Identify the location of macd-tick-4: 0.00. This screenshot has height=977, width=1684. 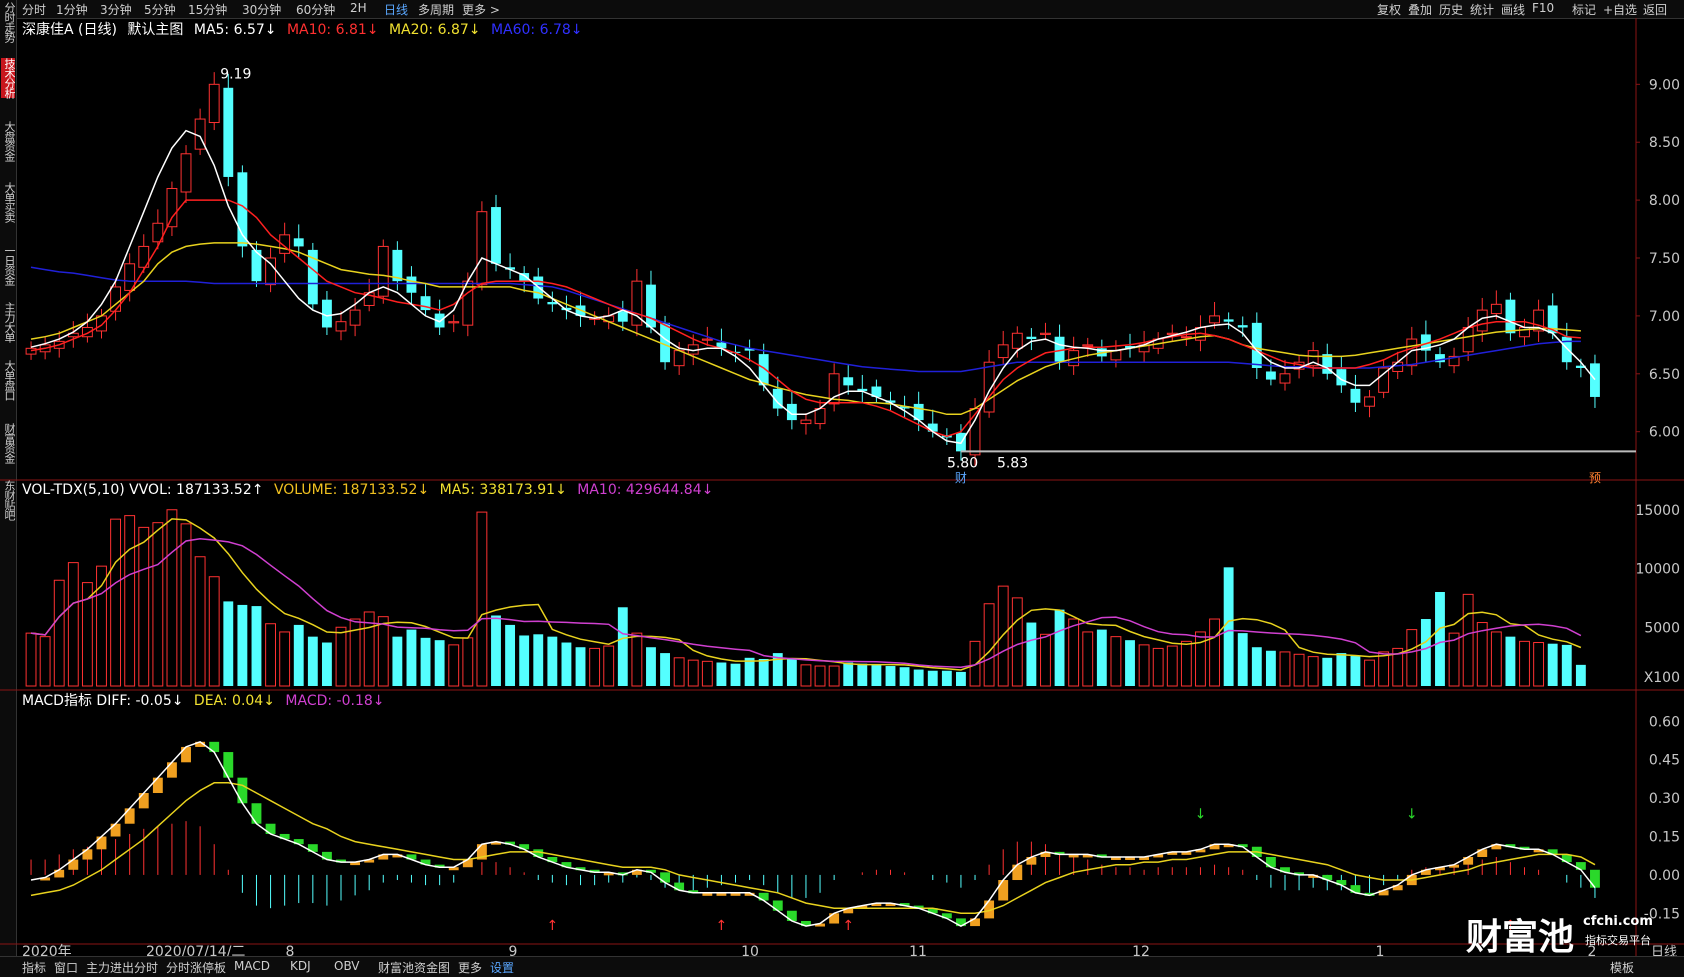
(1664, 876).